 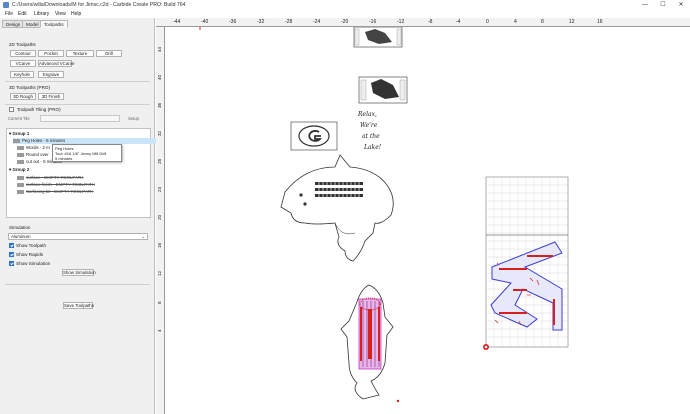 I want to click on toolpath-item-label: Words - 2 m, so click(x=38, y=147).